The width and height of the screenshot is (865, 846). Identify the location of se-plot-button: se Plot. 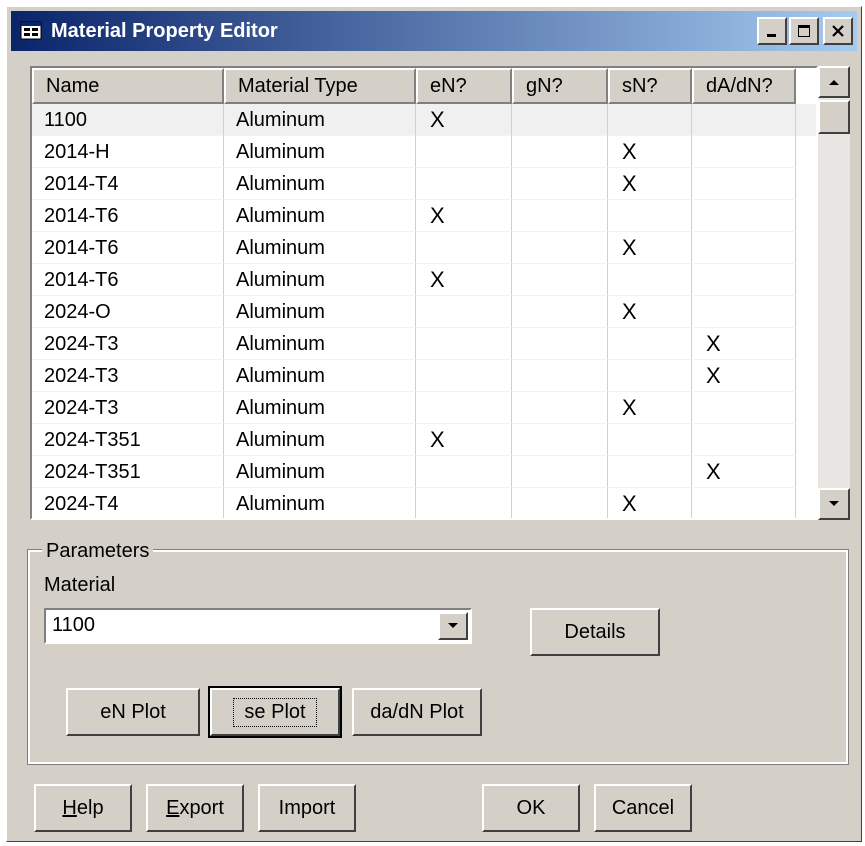
(275, 712).